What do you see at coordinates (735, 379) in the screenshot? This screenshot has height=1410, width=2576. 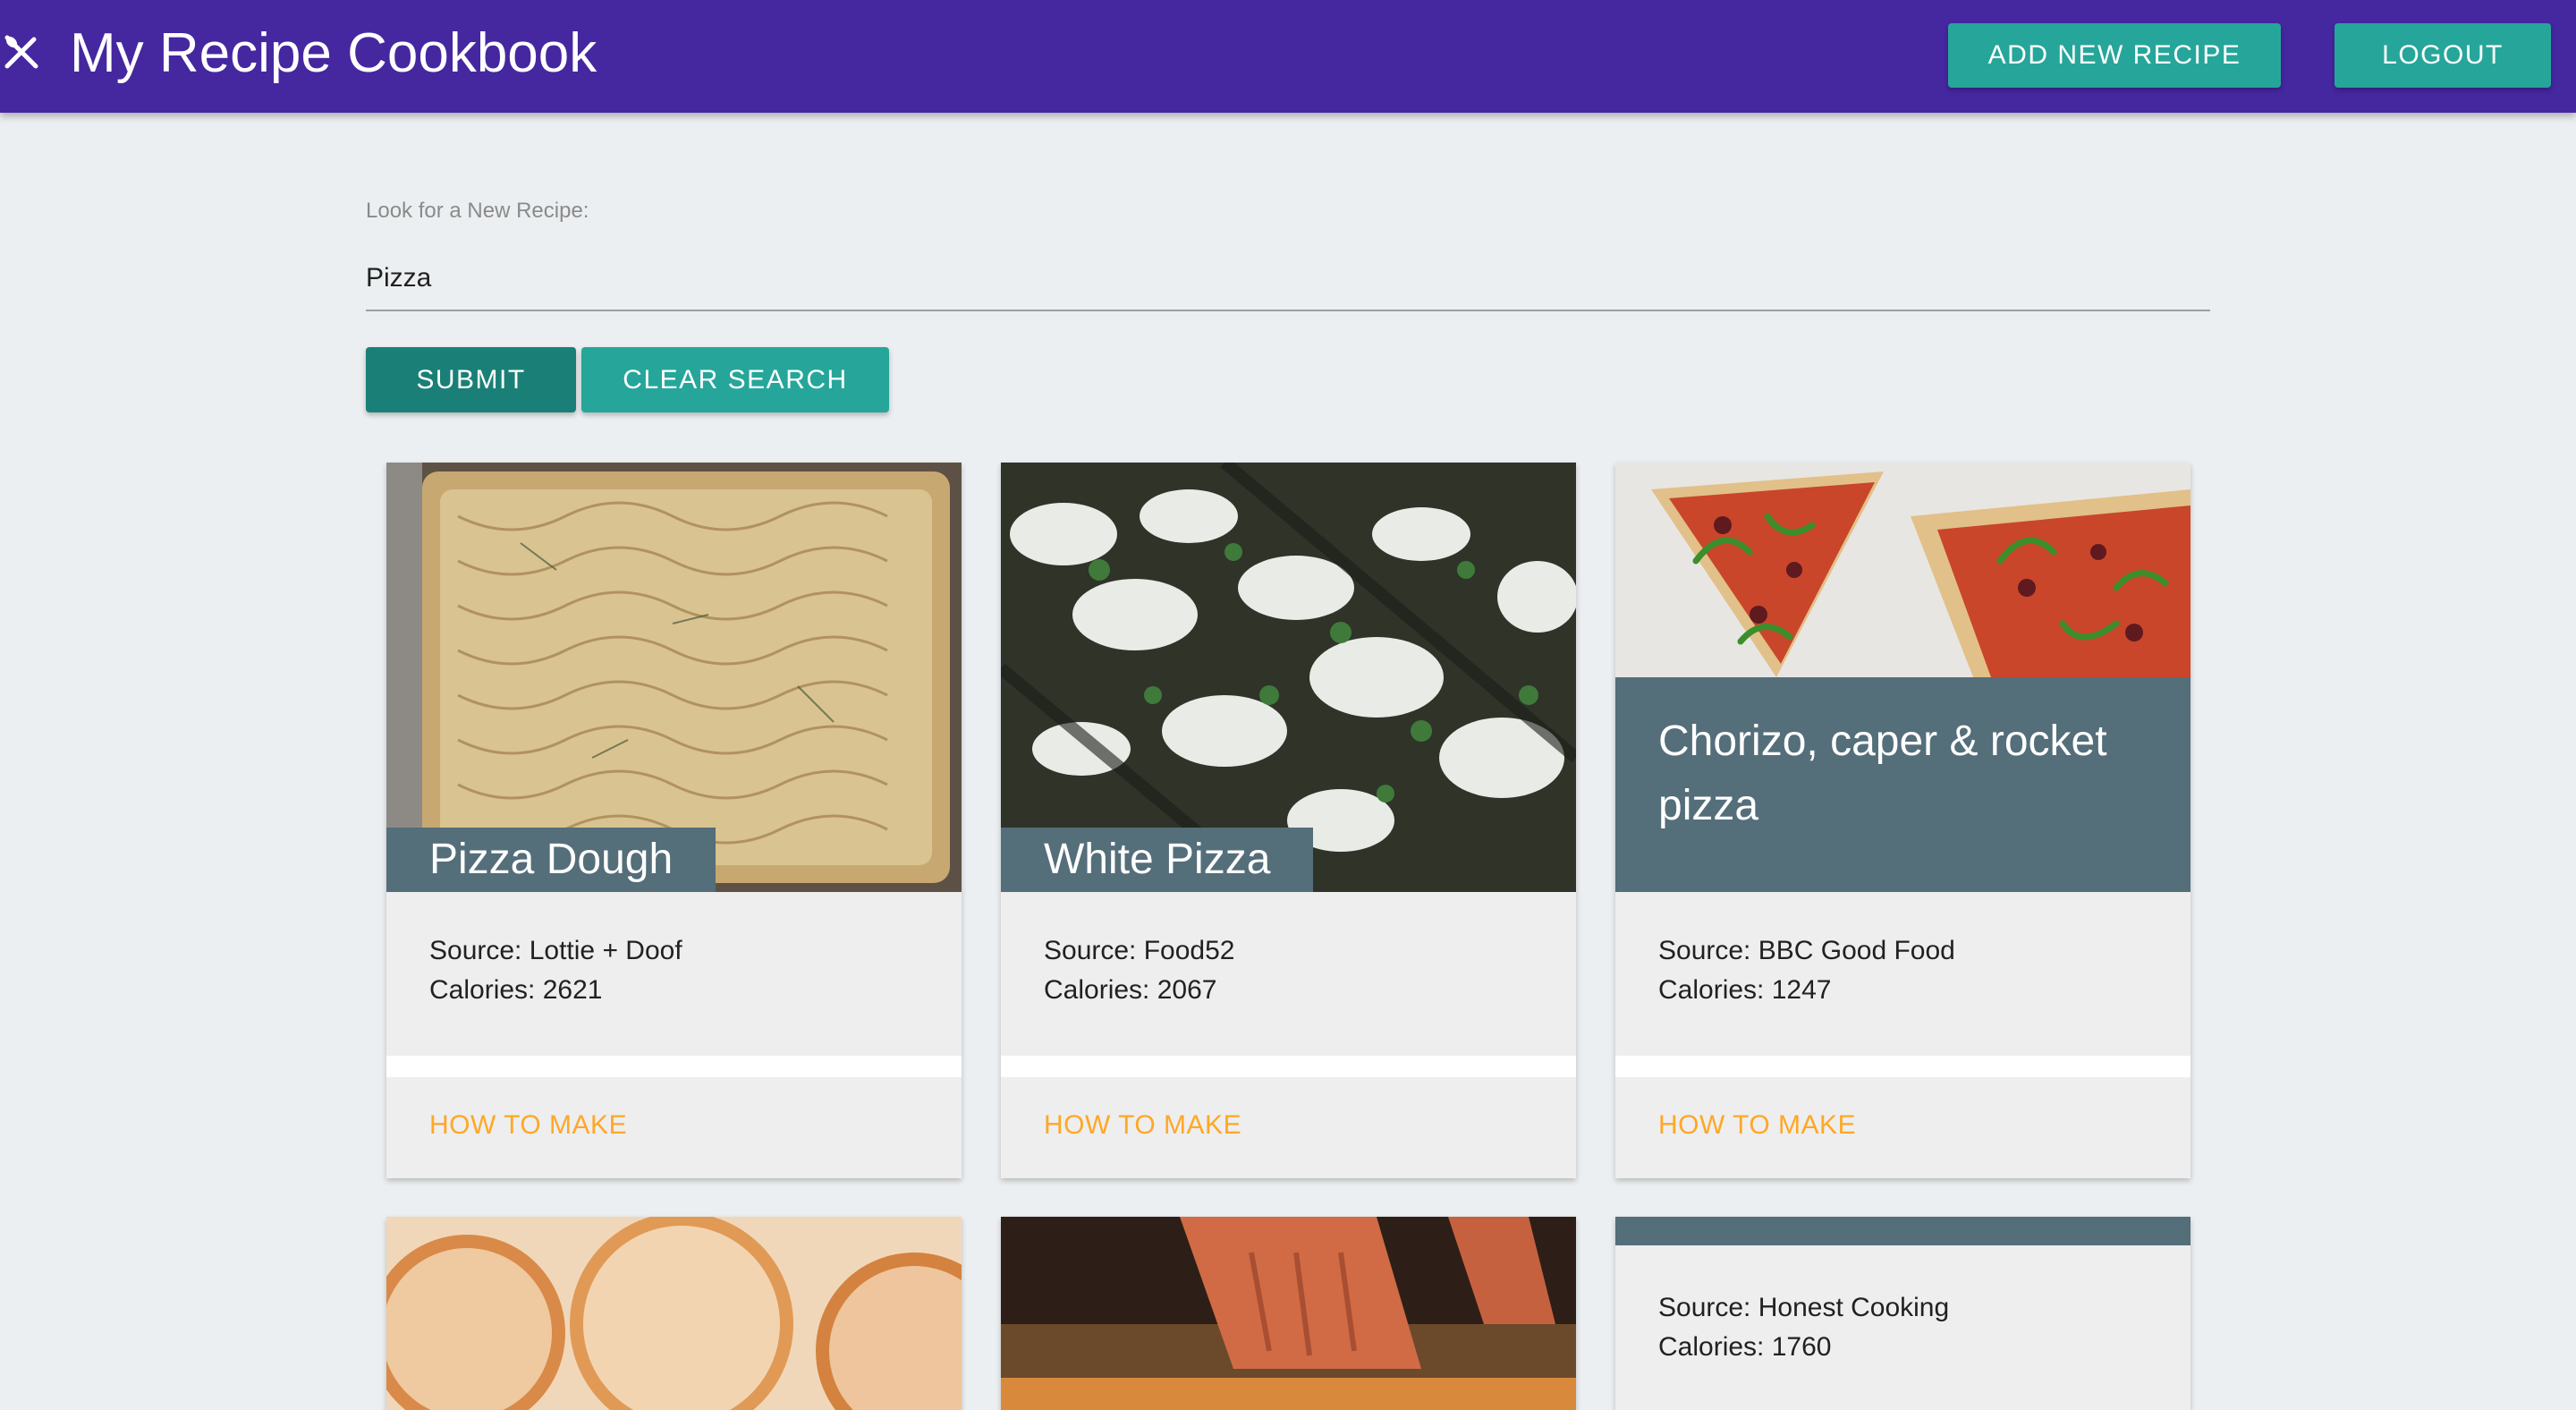 I see `clear-search-button: CLEAR SEARCH` at bounding box center [735, 379].